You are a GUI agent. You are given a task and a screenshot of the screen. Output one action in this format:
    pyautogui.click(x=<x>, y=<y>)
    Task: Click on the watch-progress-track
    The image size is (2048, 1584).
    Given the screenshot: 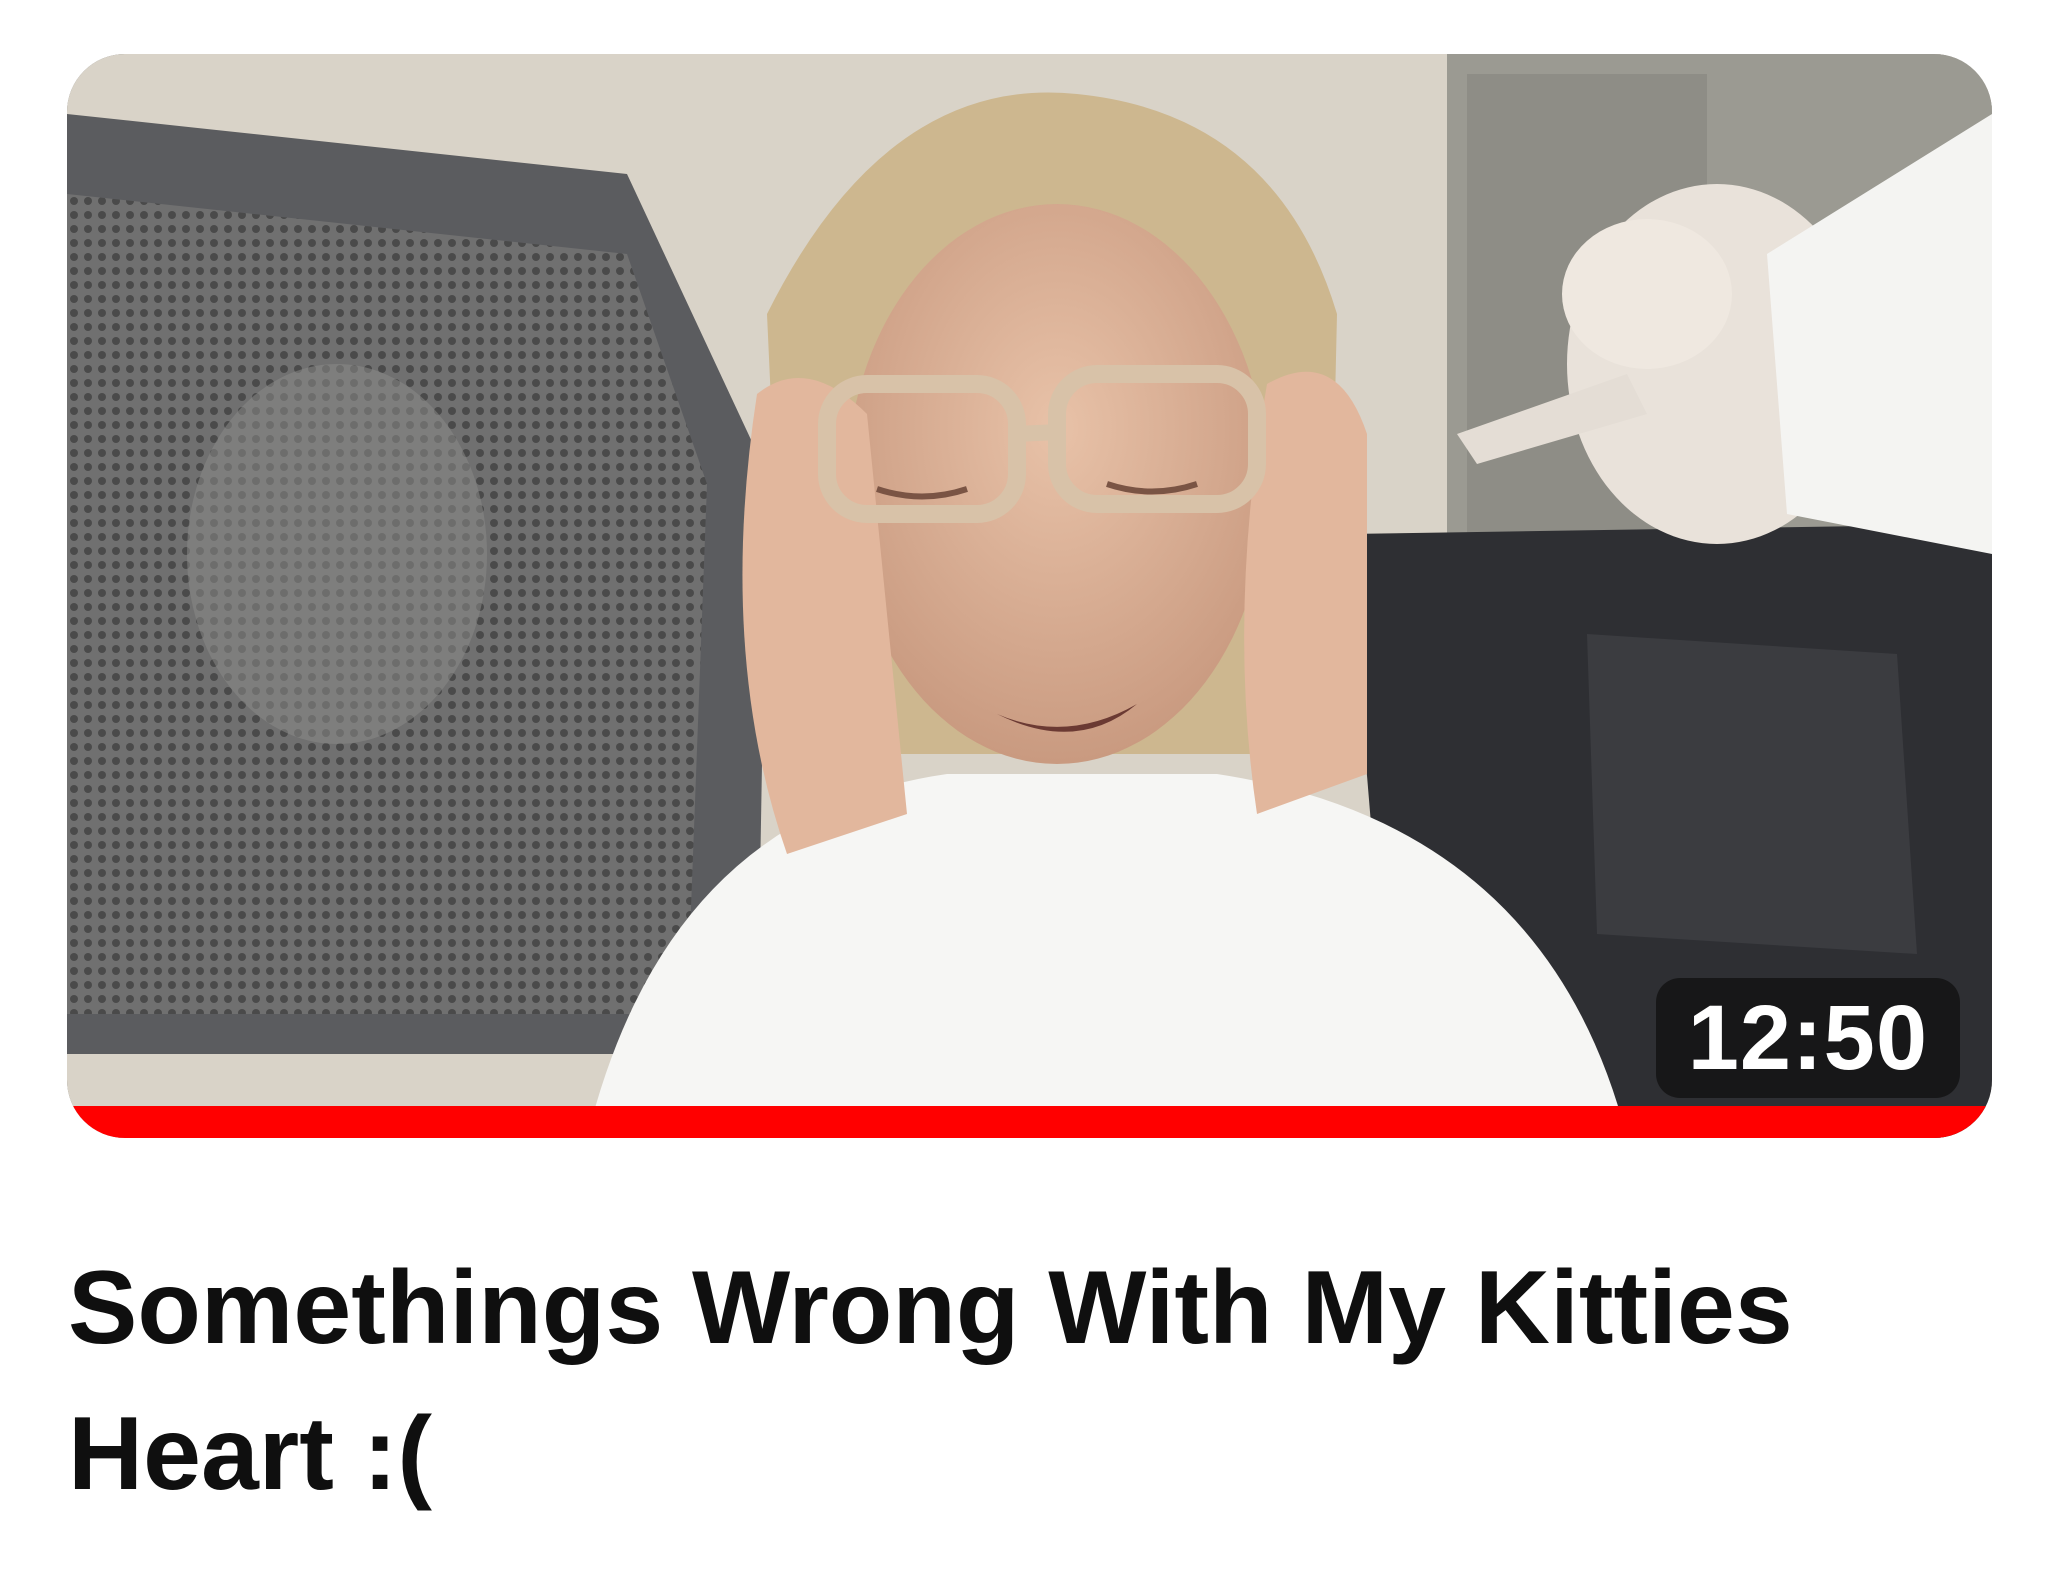 What is the action you would take?
    pyautogui.click(x=1029, y=1122)
    